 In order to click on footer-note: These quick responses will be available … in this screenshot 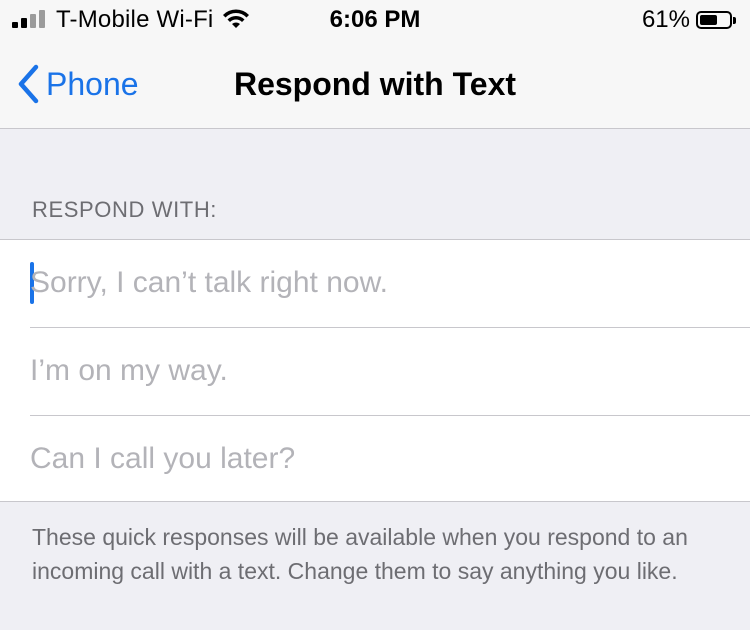, I will do `click(360, 554)`.